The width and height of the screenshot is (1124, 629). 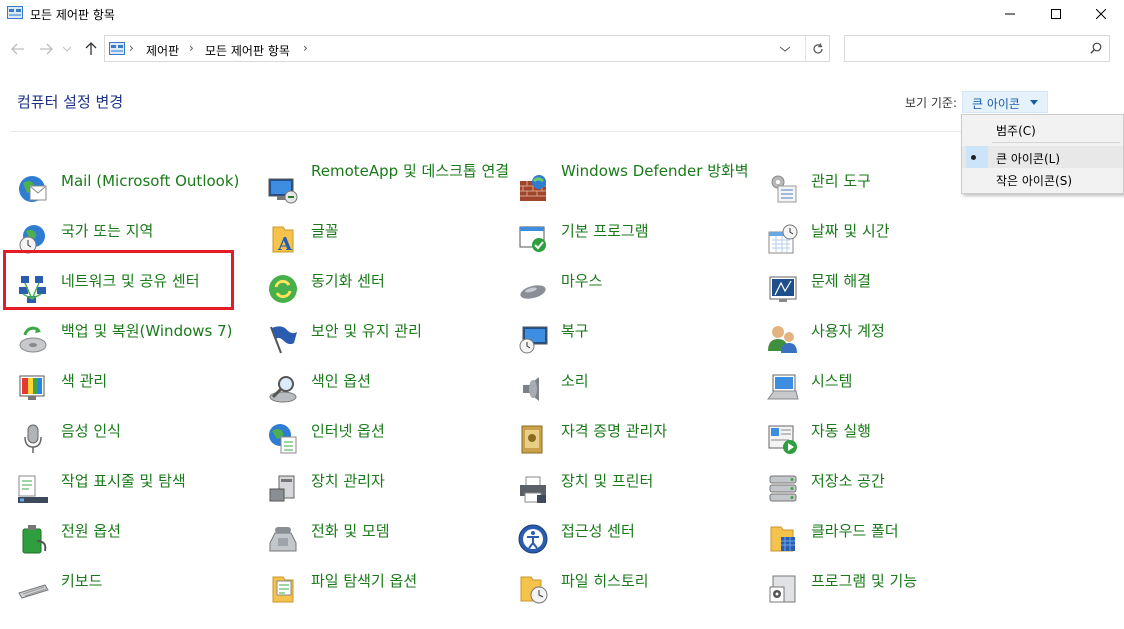 I want to click on item-label: 전원 옵션, so click(x=91, y=531).